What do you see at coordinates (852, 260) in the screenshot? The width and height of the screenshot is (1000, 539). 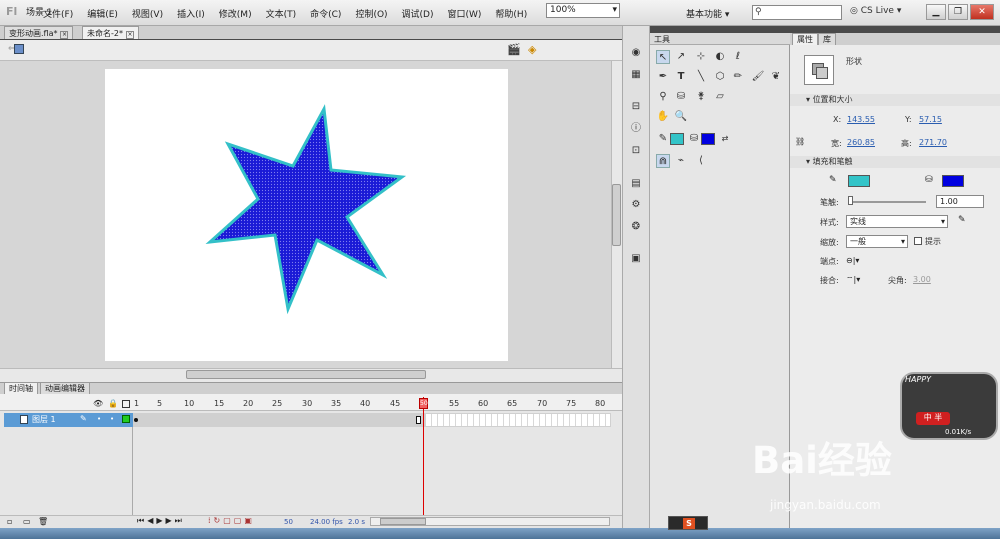 I see `cap-select: ⊖|▾` at bounding box center [852, 260].